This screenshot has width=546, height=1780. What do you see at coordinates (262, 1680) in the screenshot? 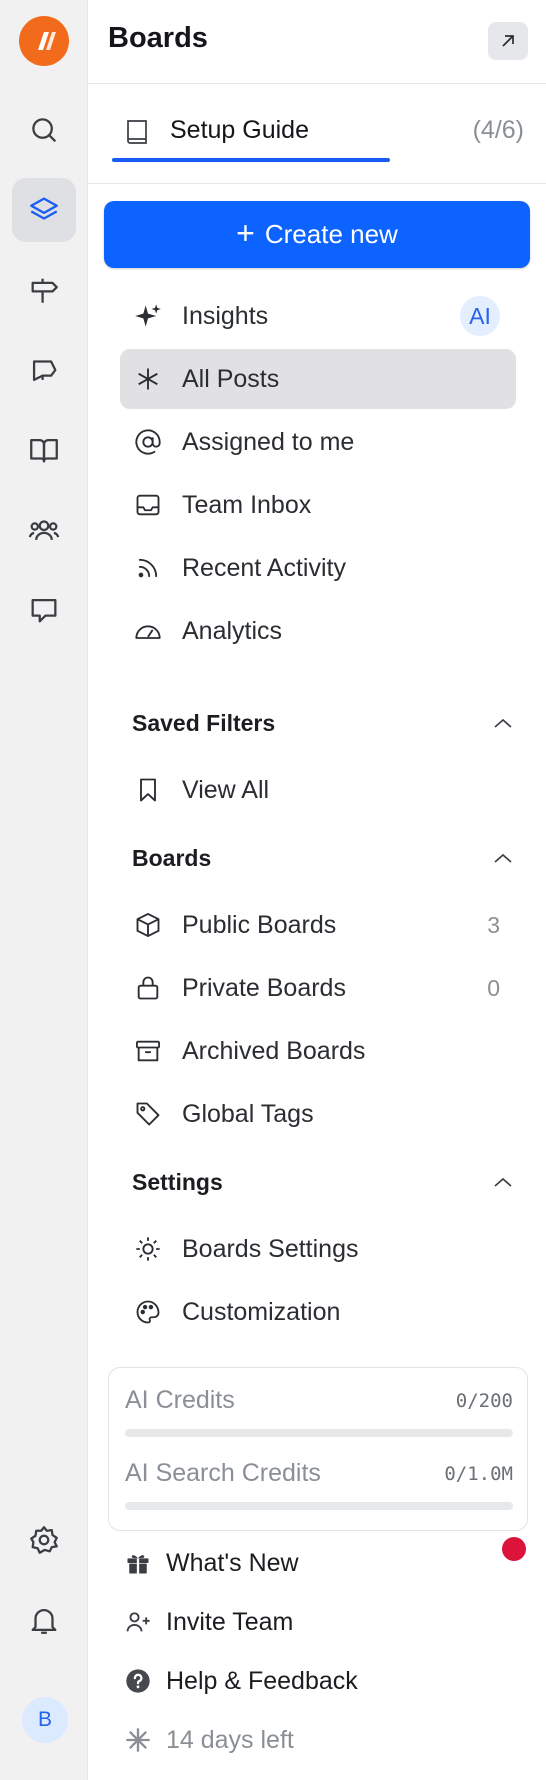
I see `footer-item-label: Help & Feedback` at bounding box center [262, 1680].